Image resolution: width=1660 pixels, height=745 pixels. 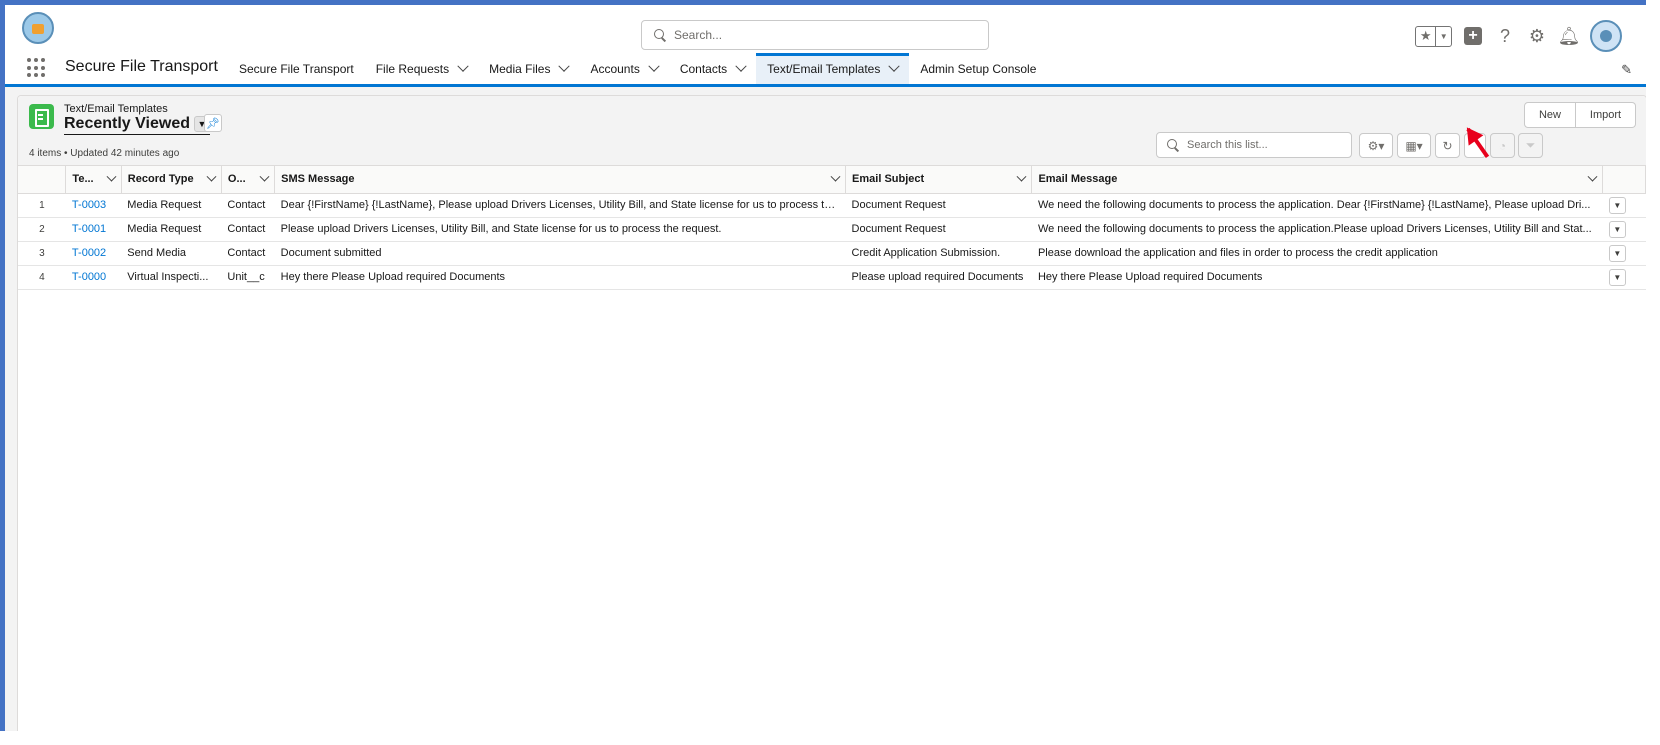 What do you see at coordinates (171, 253) in the screenshot?
I see `record-type-cell: Send Media` at bounding box center [171, 253].